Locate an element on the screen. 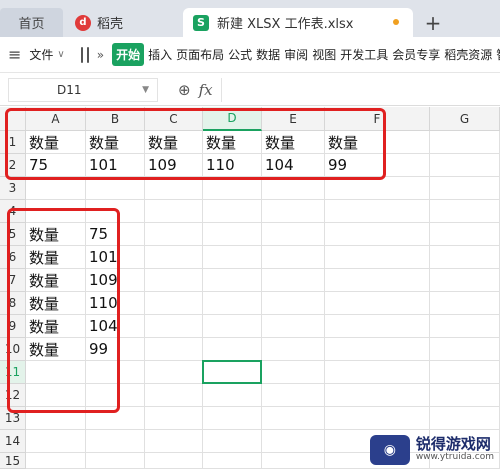  cell-g9 is located at coordinates (465, 326).